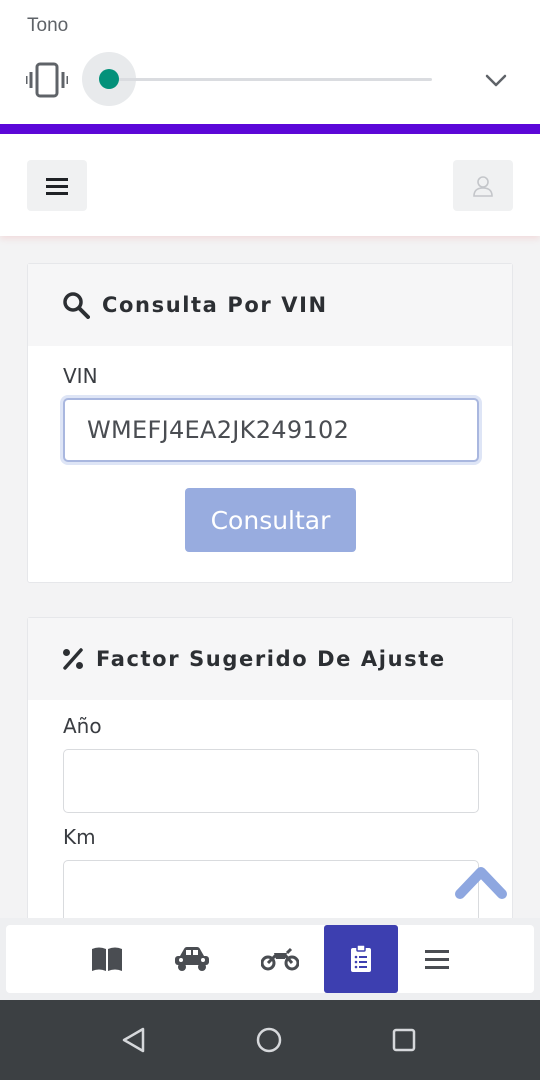 This screenshot has height=1080, width=540. Describe the element at coordinates (48, 25) in the screenshot. I see `volume-title: Tono` at that location.